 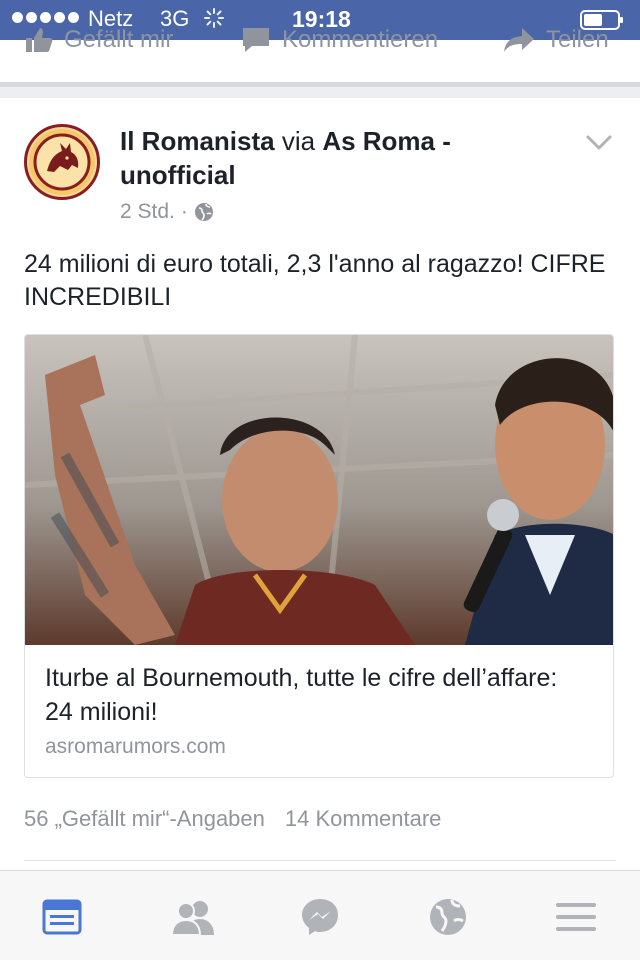 I want to click on thumbs-up-icon, so click(x=39, y=40).